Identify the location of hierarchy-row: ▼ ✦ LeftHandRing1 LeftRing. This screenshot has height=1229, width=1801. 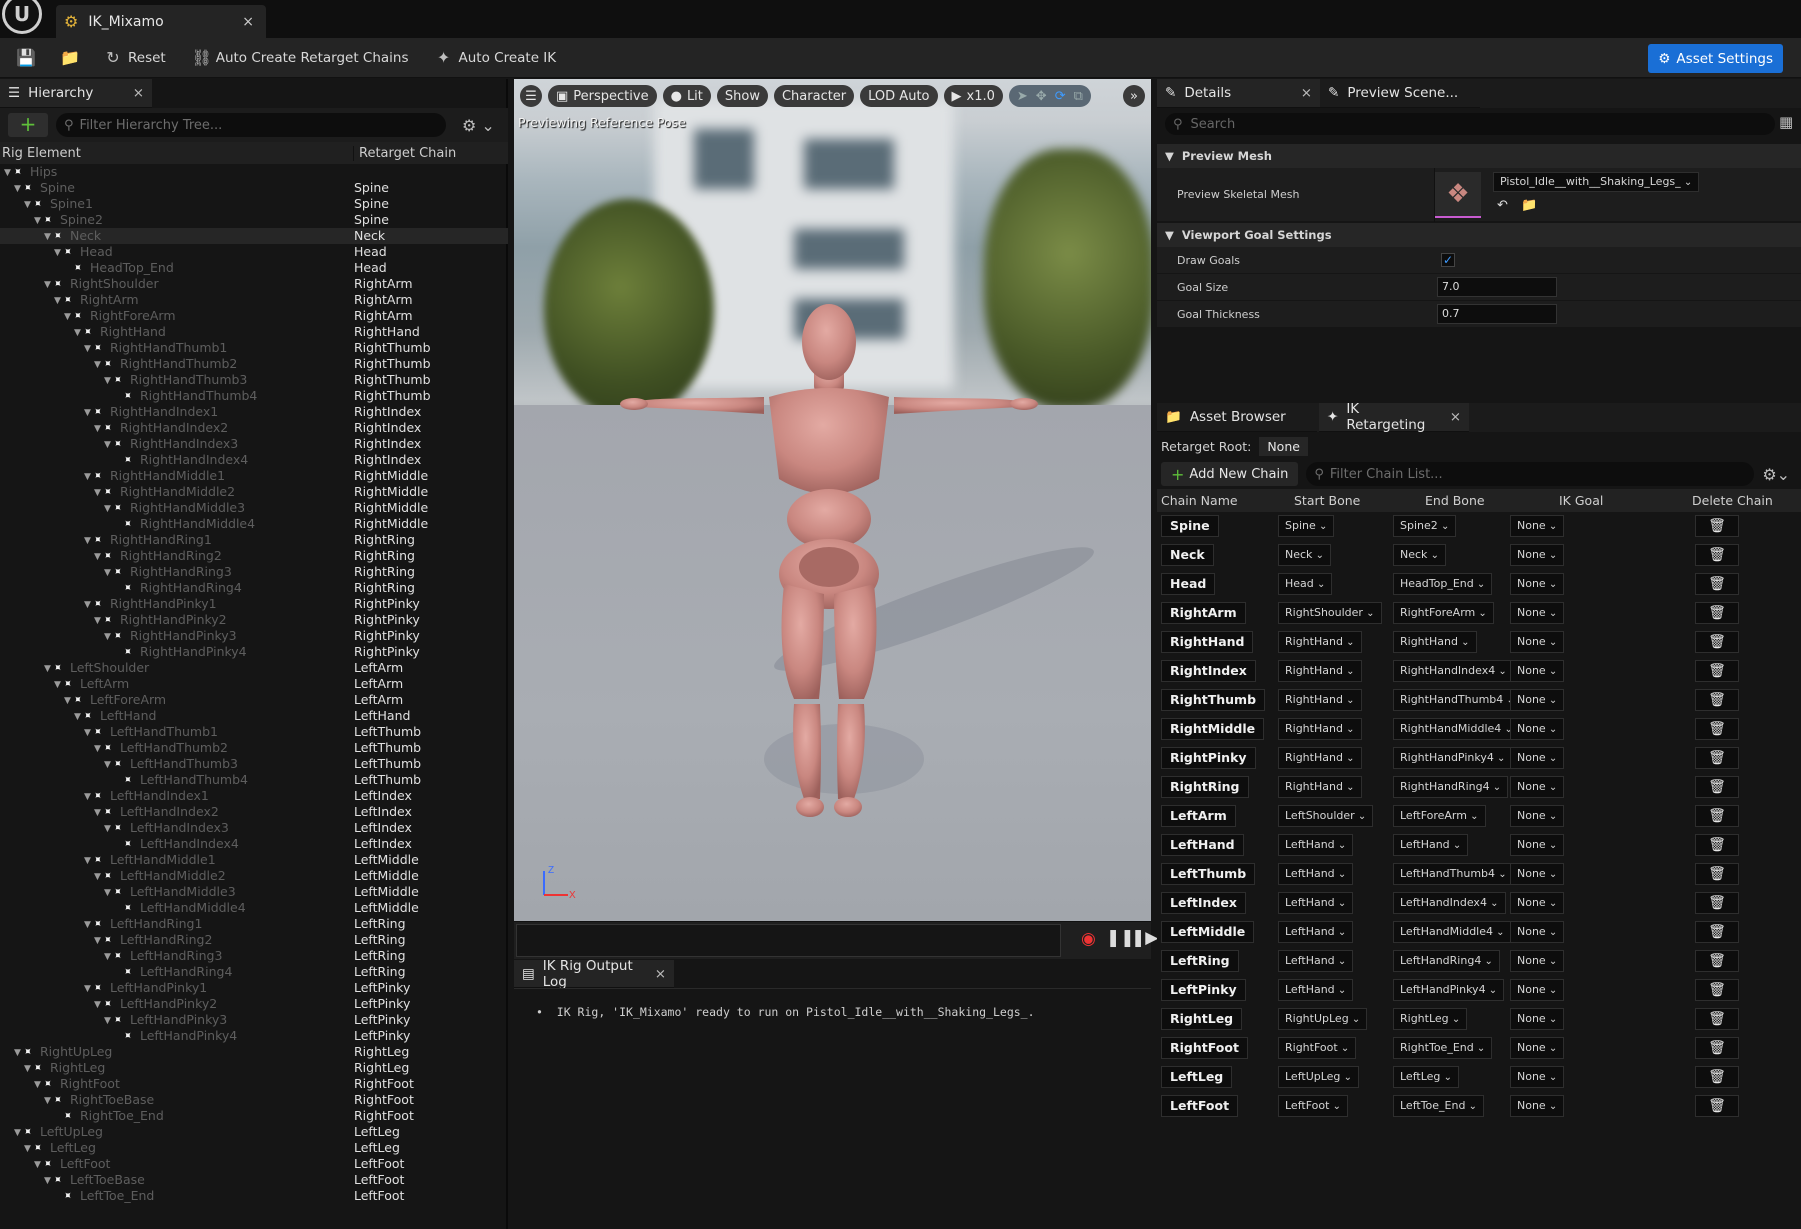
(254, 924).